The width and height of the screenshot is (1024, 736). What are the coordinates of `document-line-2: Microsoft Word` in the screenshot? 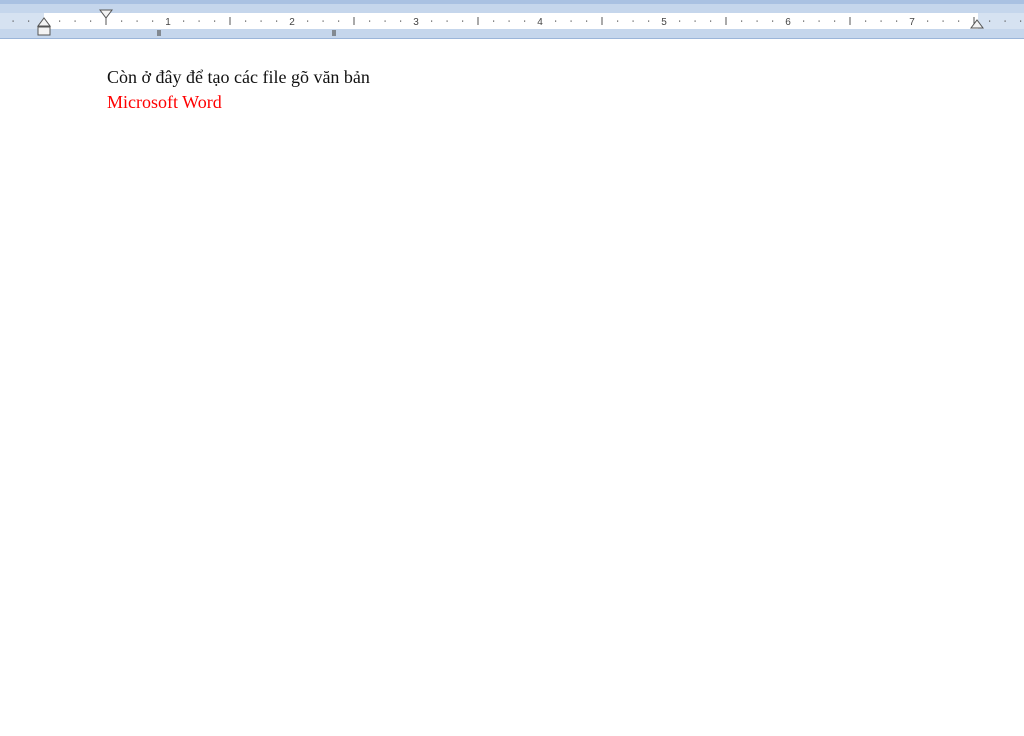 It's located at (164, 102).